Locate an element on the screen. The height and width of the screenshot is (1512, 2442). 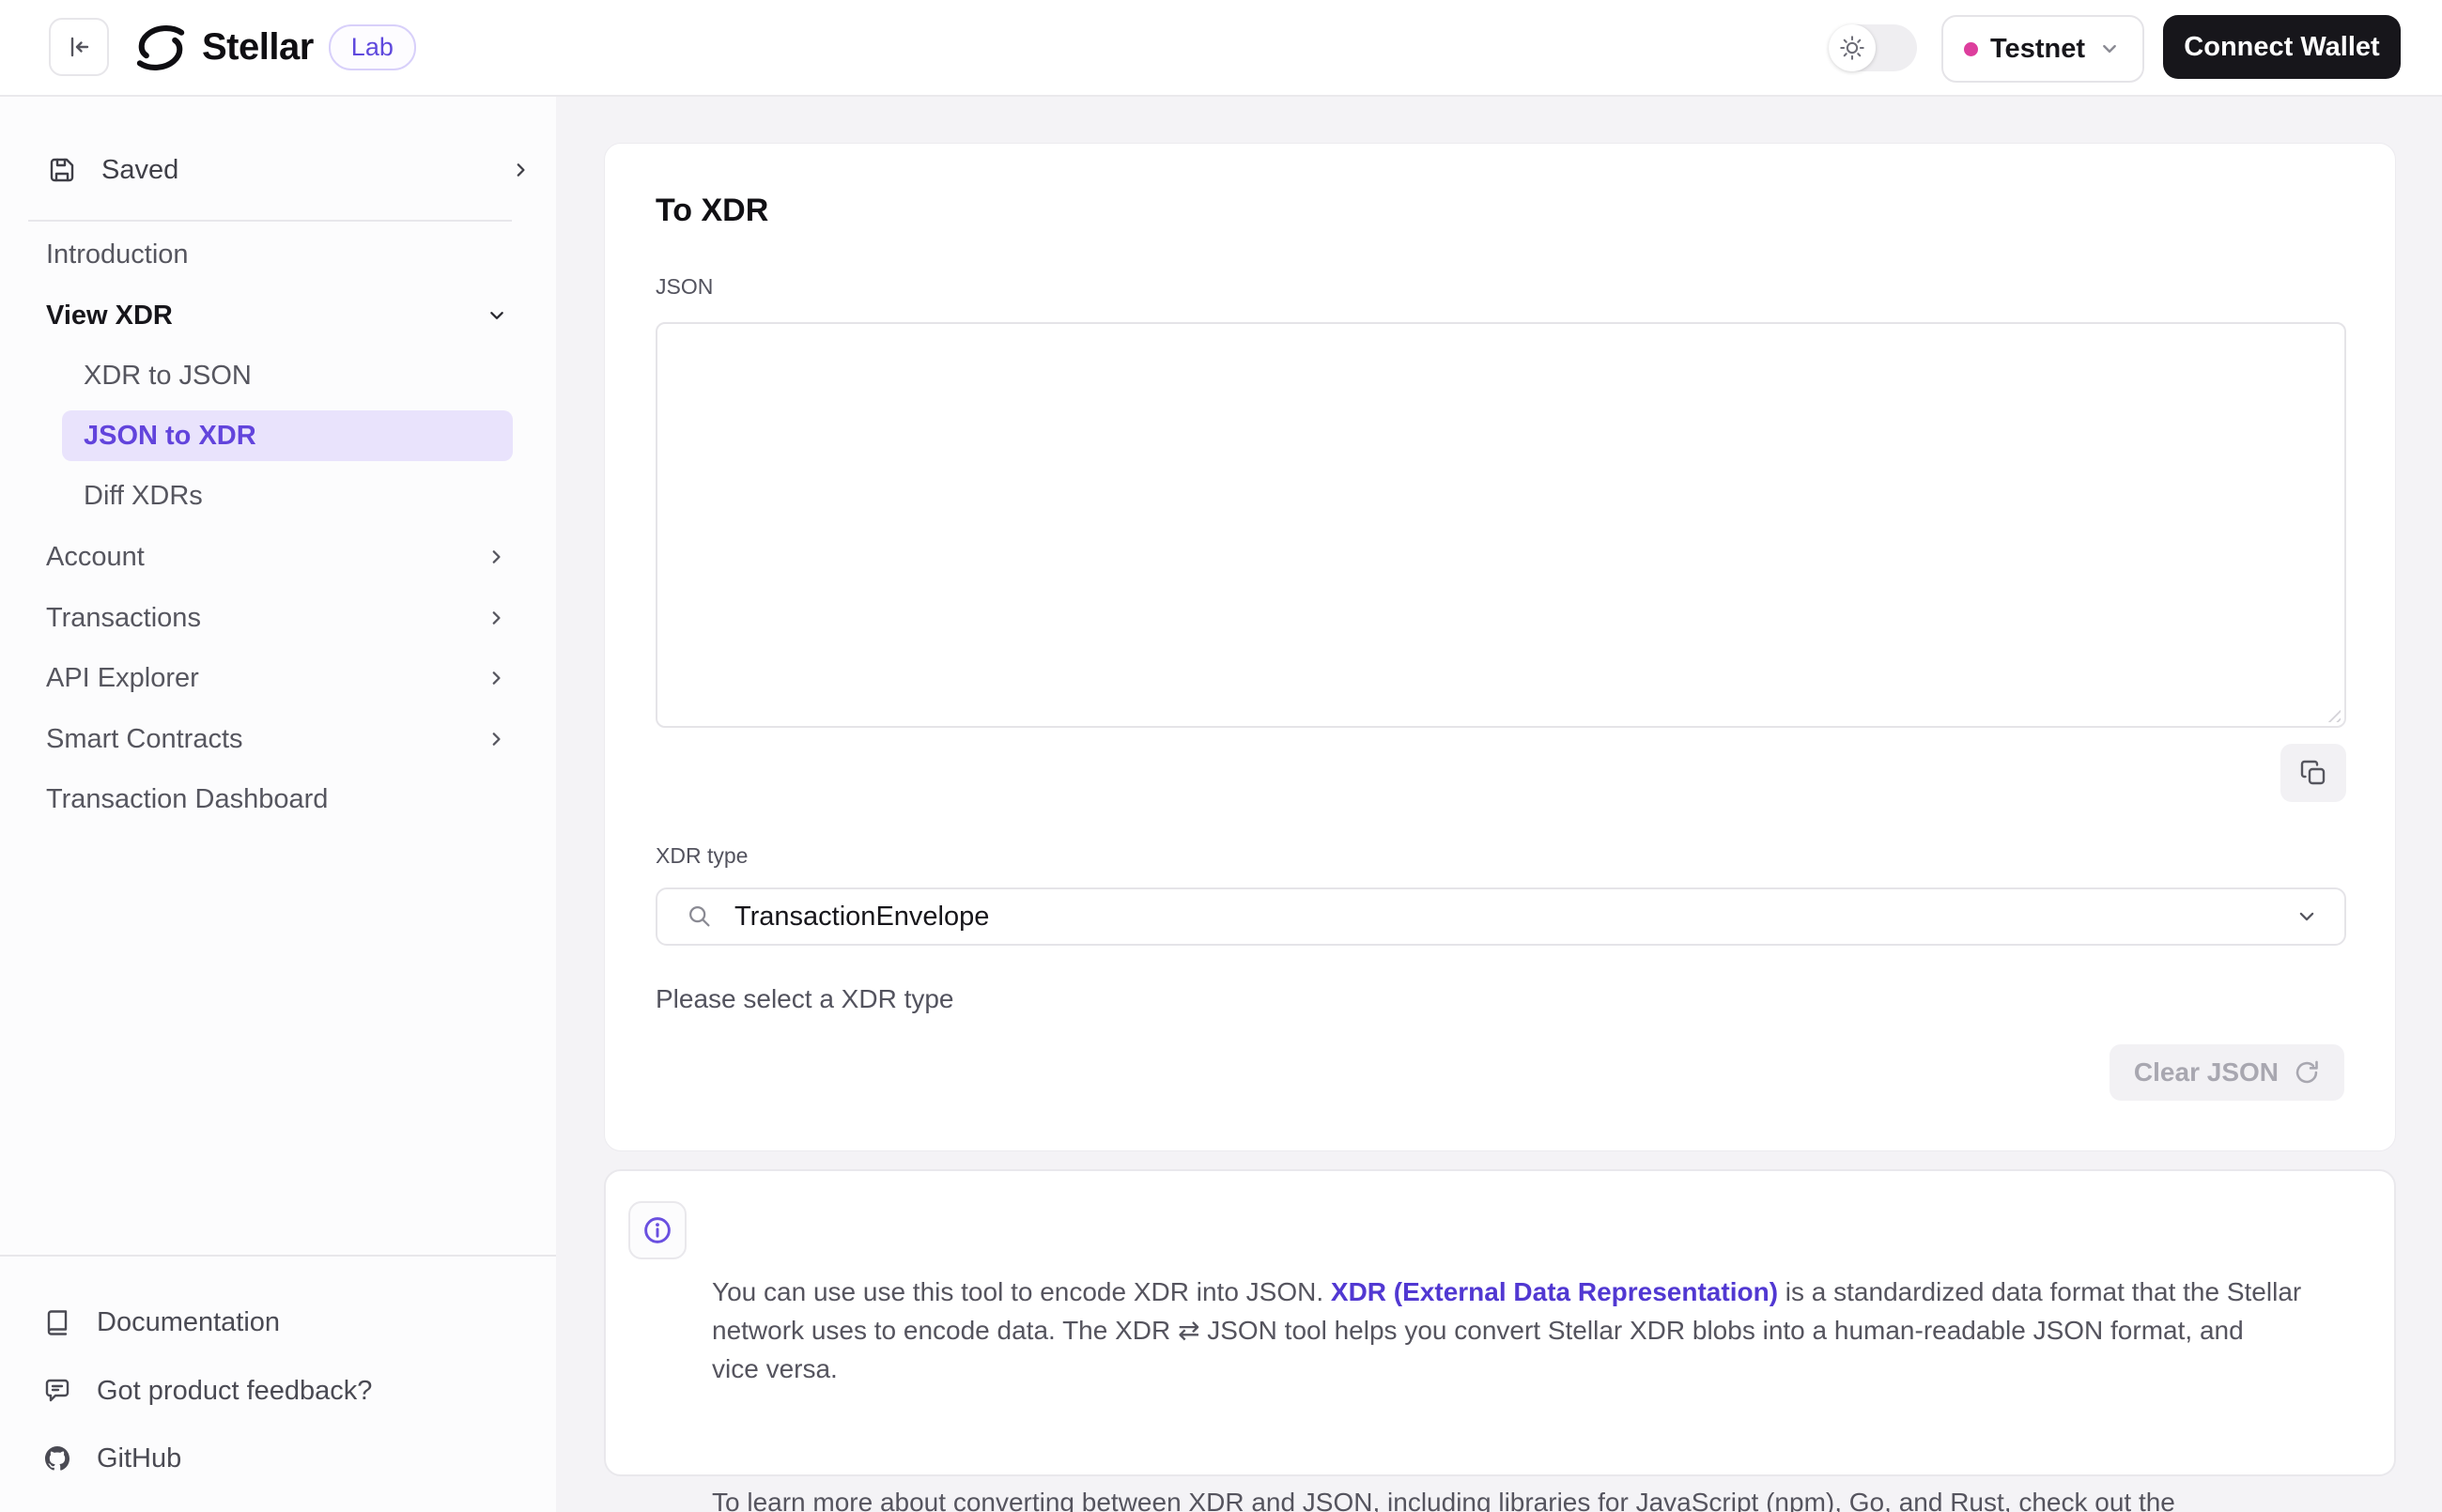
theme-toggle is located at coordinates (1873, 48).